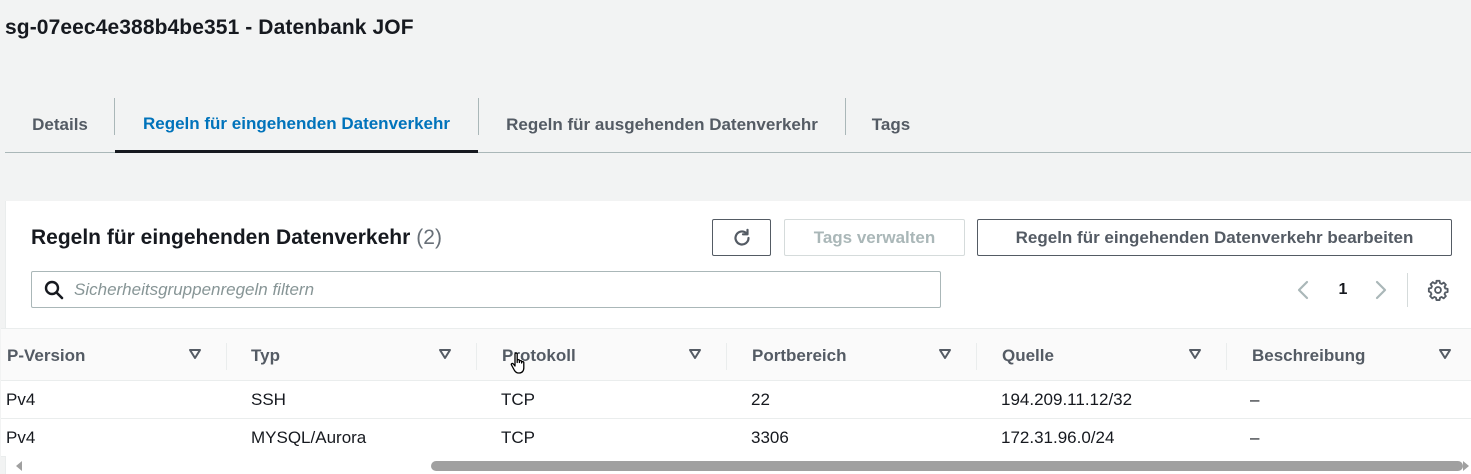 This screenshot has width=1471, height=474. What do you see at coordinates (1407, 290) in the screenshot?
I see `pagination-separator` at bounding box center [1407, 290].